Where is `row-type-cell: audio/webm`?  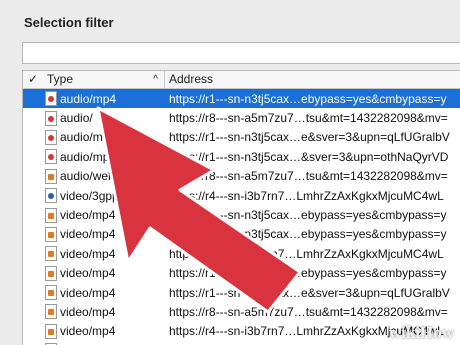 row-type-cell: audio/webm is located at coordinates (104, 176).